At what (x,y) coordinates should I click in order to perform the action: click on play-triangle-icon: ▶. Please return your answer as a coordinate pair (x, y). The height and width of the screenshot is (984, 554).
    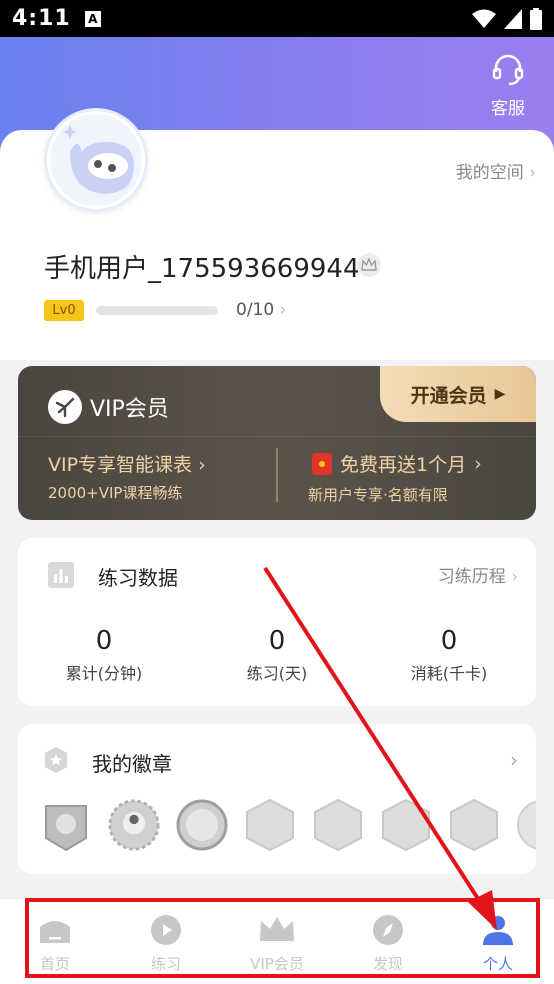
    Looking at the image, I should click on (500, 394).